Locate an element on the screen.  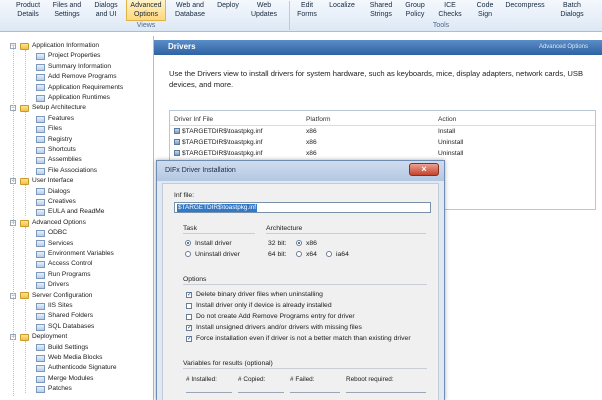
col-header-action: Action is located at coordinates (447, 119).